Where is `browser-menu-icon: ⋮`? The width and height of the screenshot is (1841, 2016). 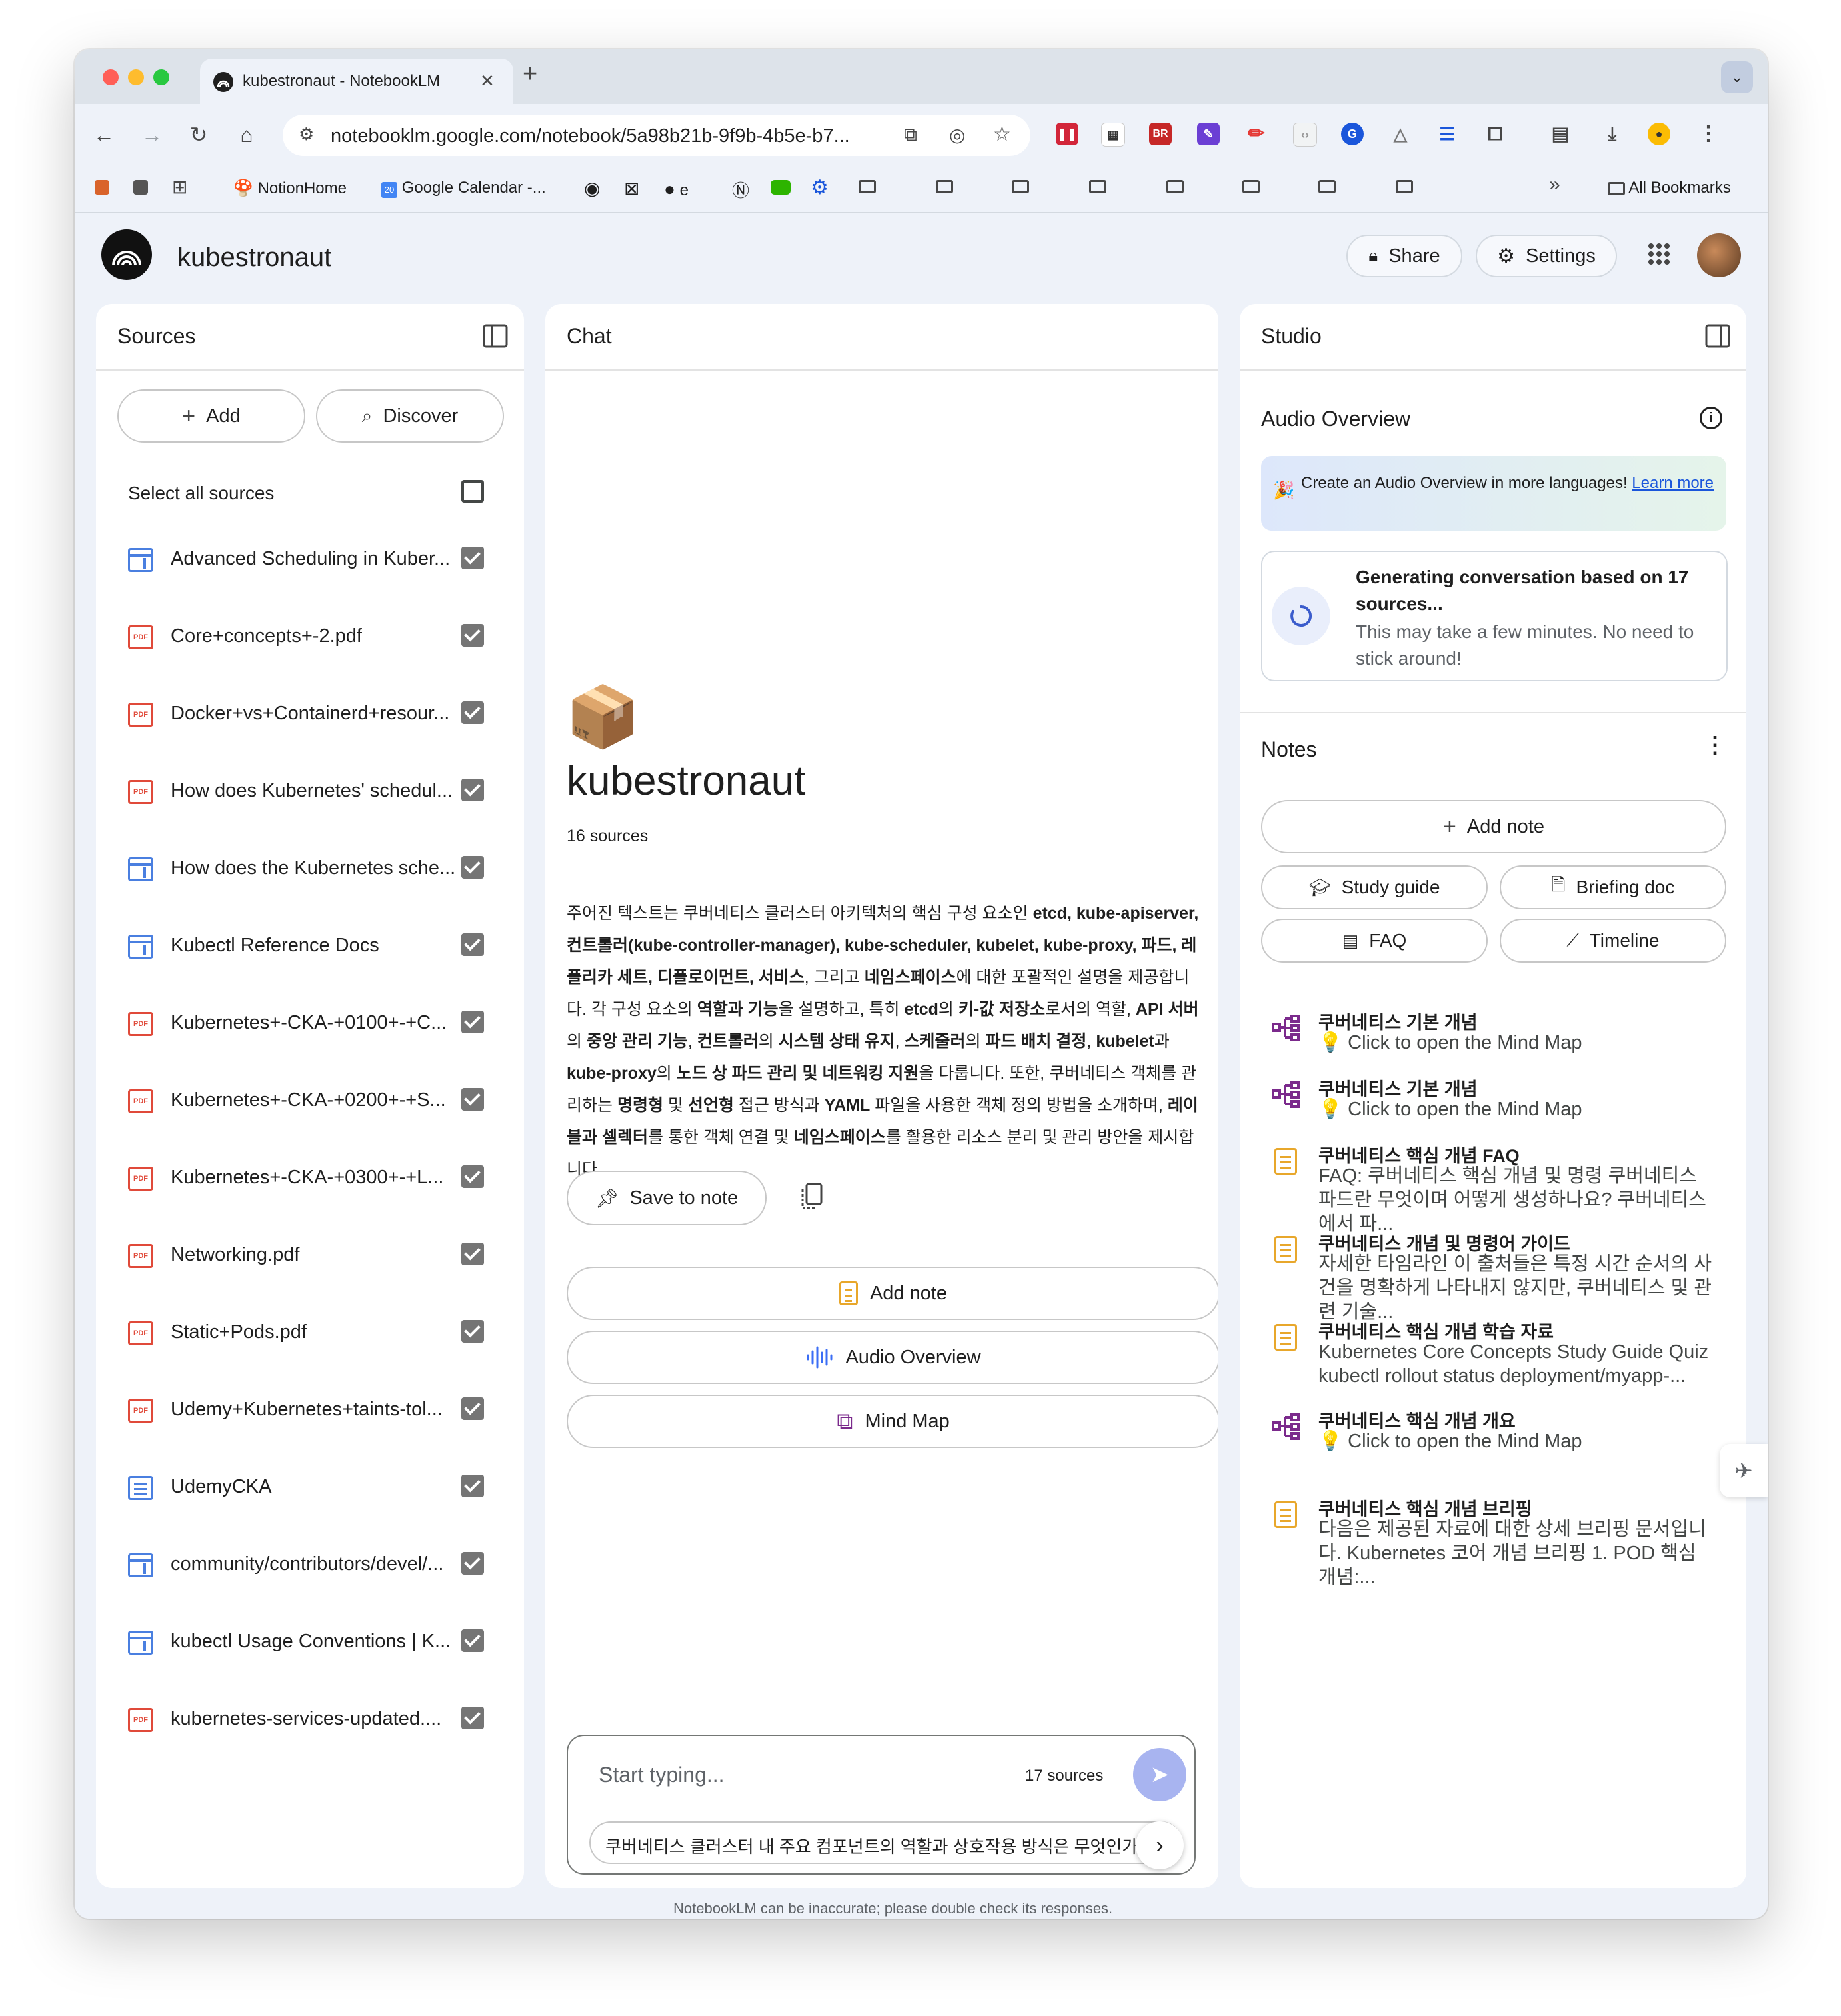
browser-menu-icon: ⋮ is located at coordinates (1708, 134).